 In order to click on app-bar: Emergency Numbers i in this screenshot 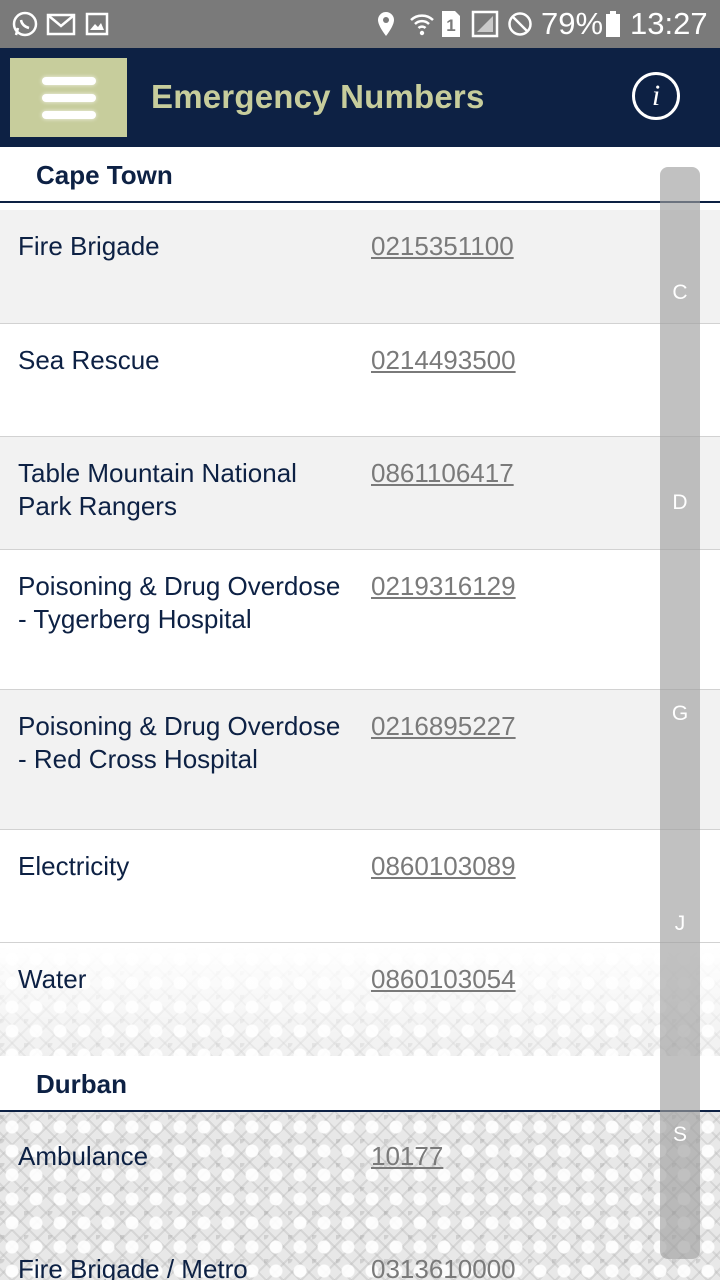, I will do `click(360, 97)`.